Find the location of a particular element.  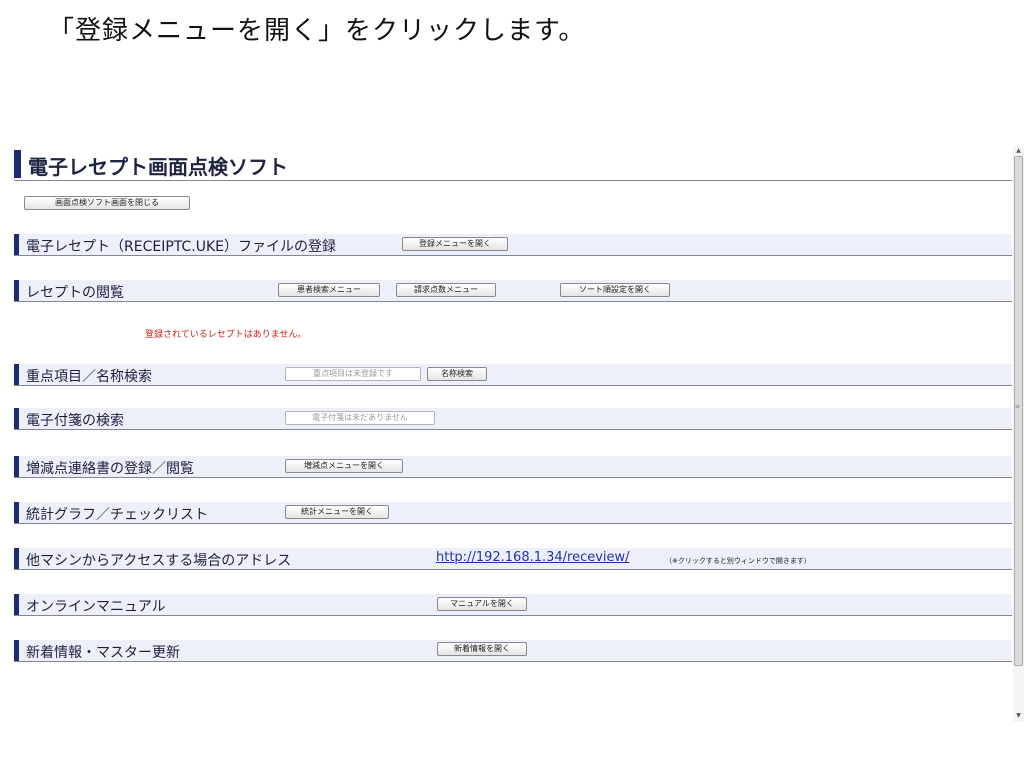

open-news-button: 新着情報を開く is located at coordinates (482, 649).